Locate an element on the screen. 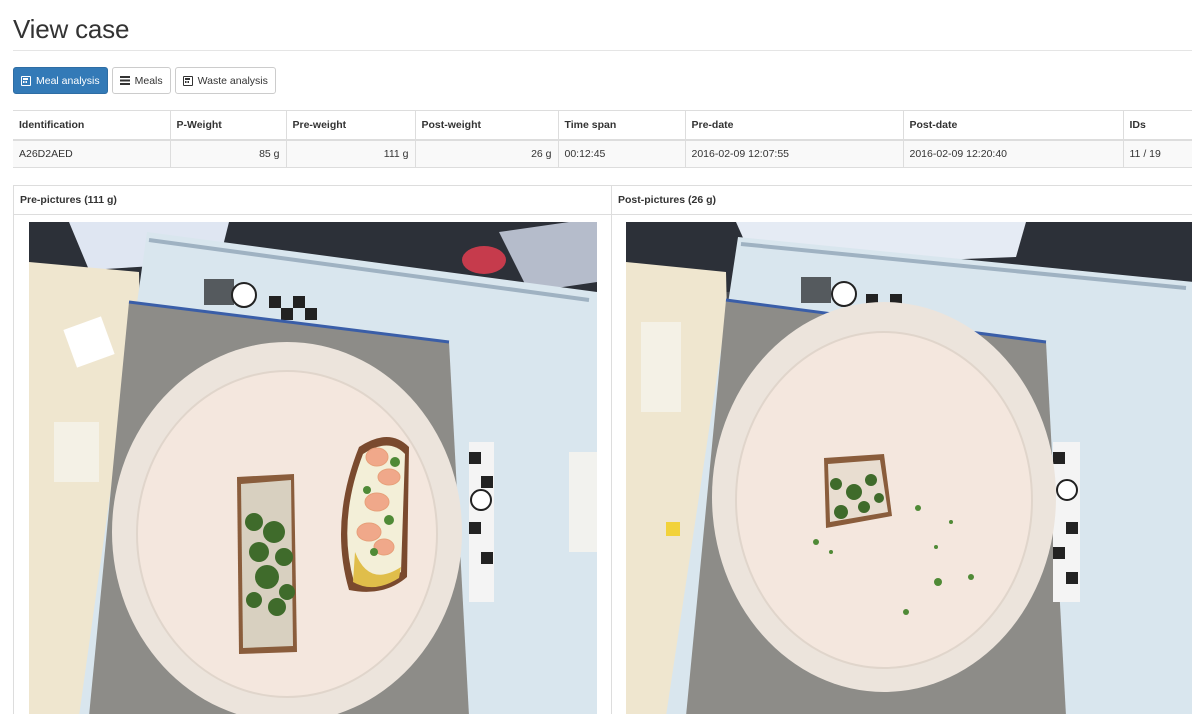  column-header: Post-date is located at coordinates (1012, 125).